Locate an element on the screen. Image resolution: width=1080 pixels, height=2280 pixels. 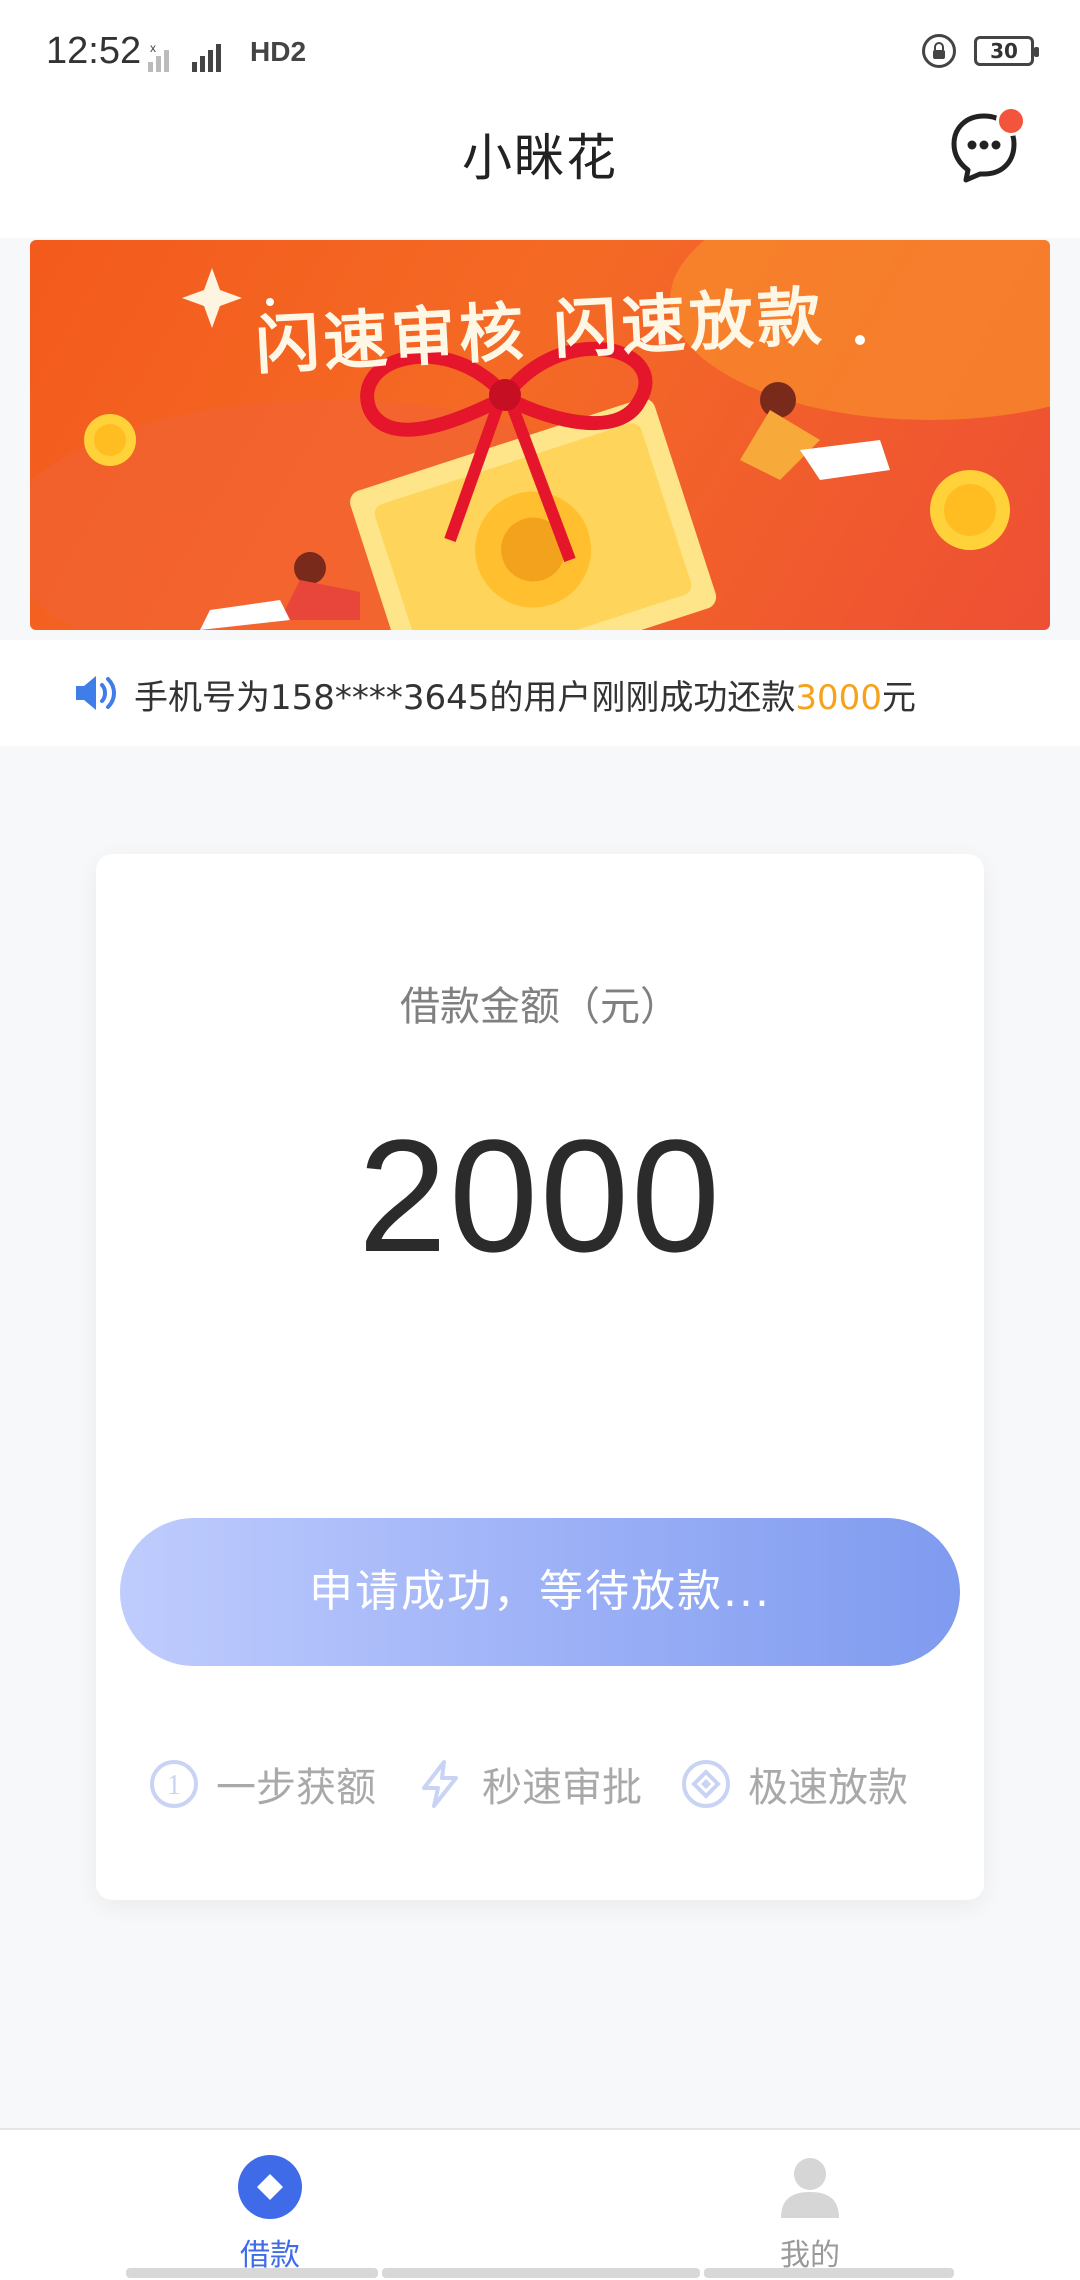
lightning-icon is located at coordinates (440, 1784).